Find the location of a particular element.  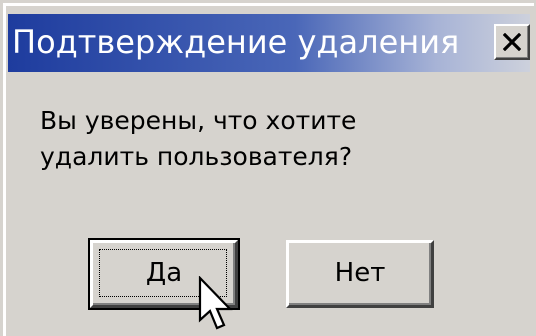

yes-button-label: Да is located at coordinates (164, 273).